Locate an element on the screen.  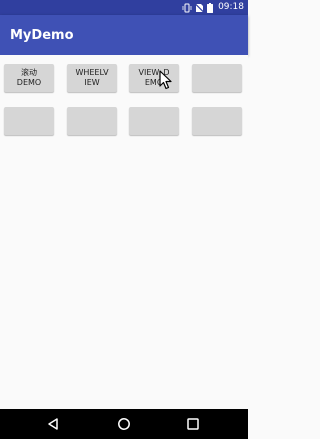
back-icon is located at coordinates (53, 424).